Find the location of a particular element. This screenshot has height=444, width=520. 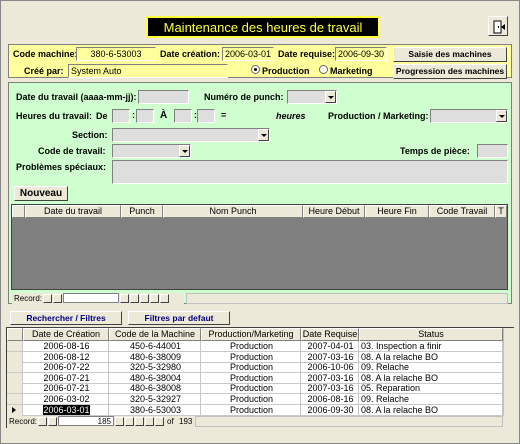

end-hour-input is located at coordinates (183, 116).